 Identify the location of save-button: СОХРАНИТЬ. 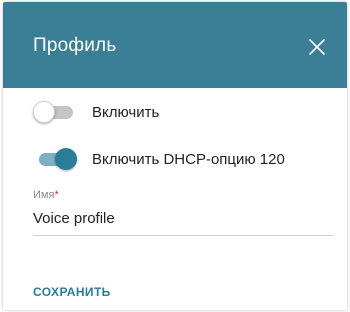
(72, 292).